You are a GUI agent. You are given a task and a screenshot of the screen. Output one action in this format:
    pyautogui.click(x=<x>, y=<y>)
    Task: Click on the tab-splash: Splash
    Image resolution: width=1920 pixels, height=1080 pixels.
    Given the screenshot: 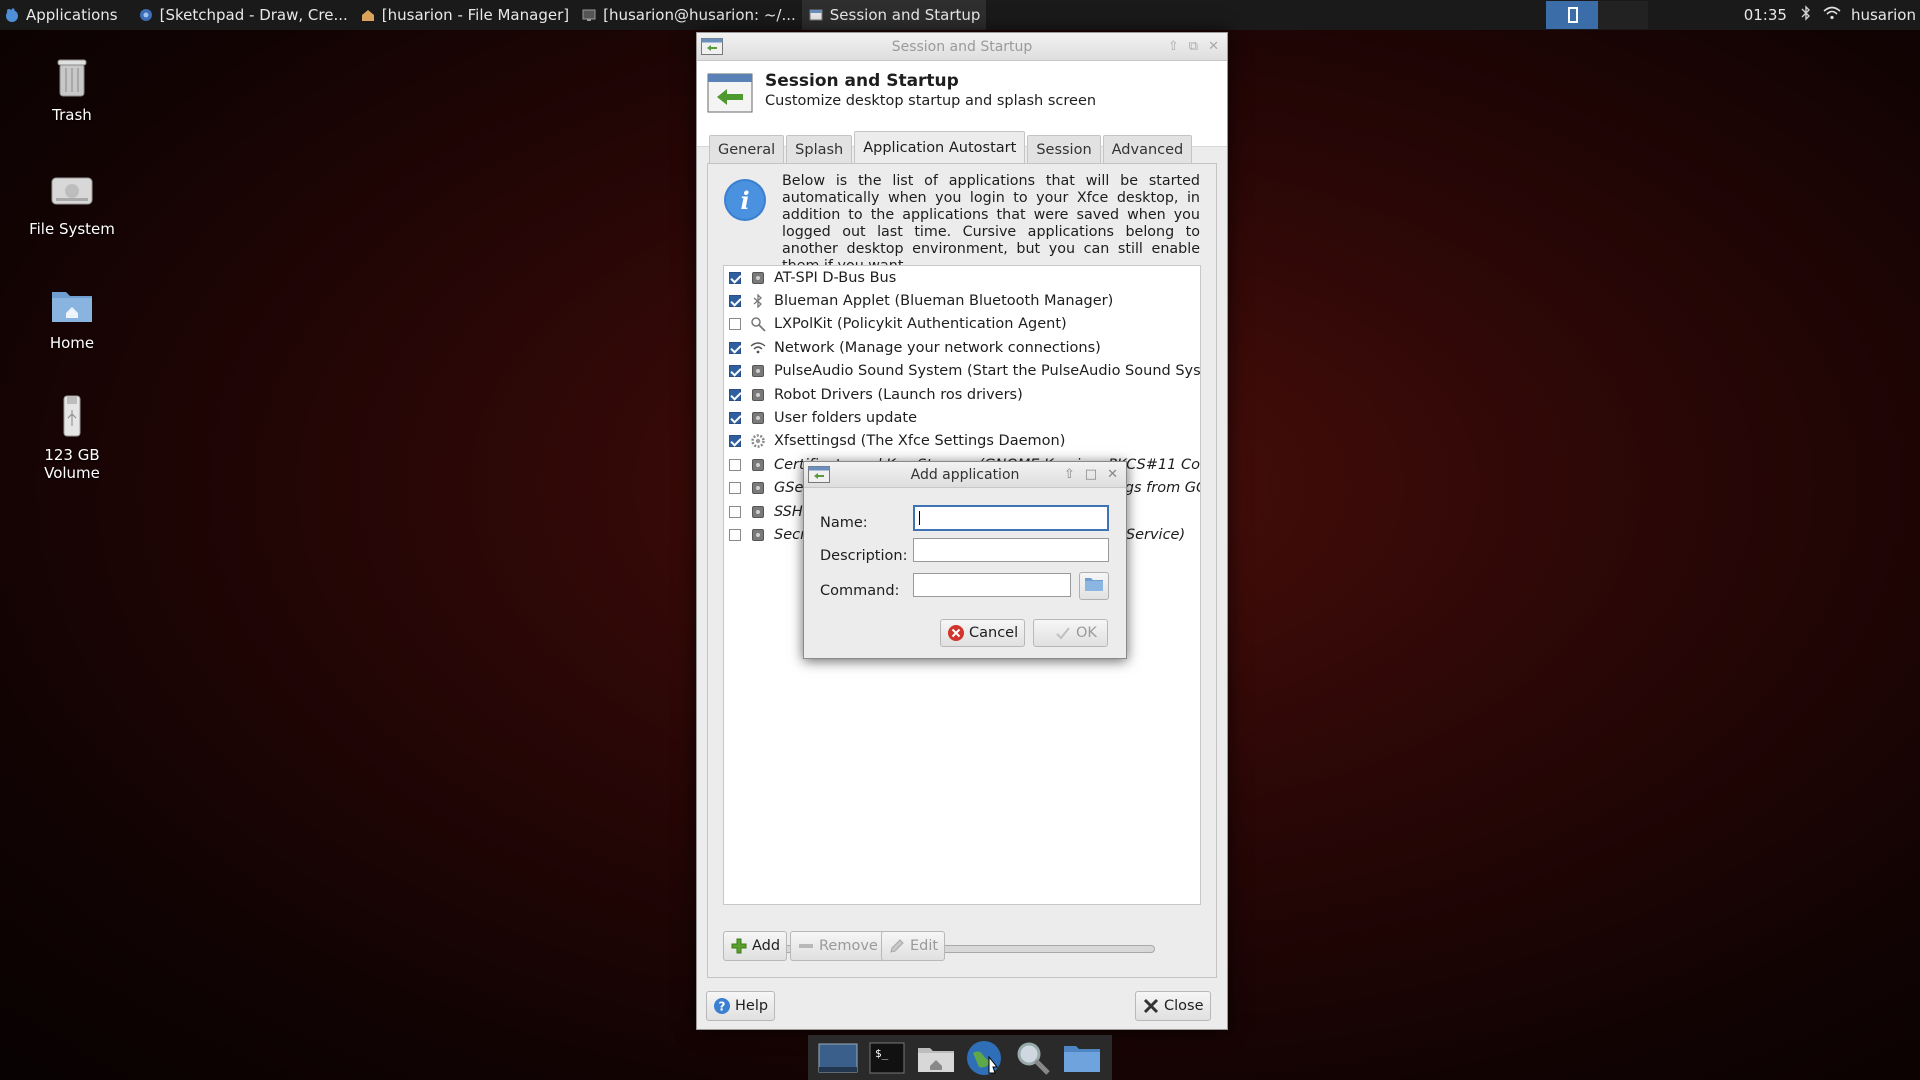 What is the action you would take?
    pyautogui.click(x=819, y=149)
    